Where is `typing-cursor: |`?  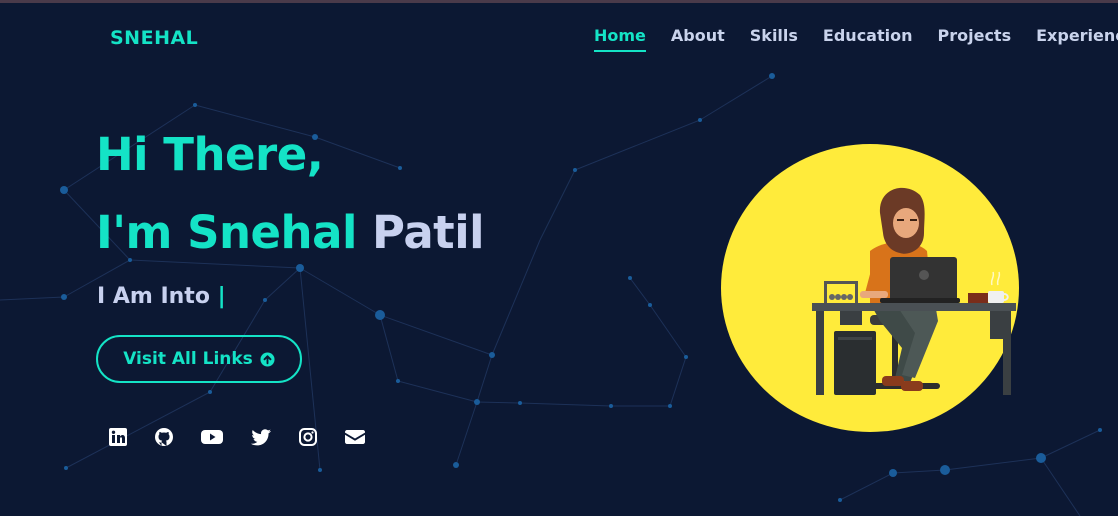 typing-cursor: | is located at coordinates (221, 296).